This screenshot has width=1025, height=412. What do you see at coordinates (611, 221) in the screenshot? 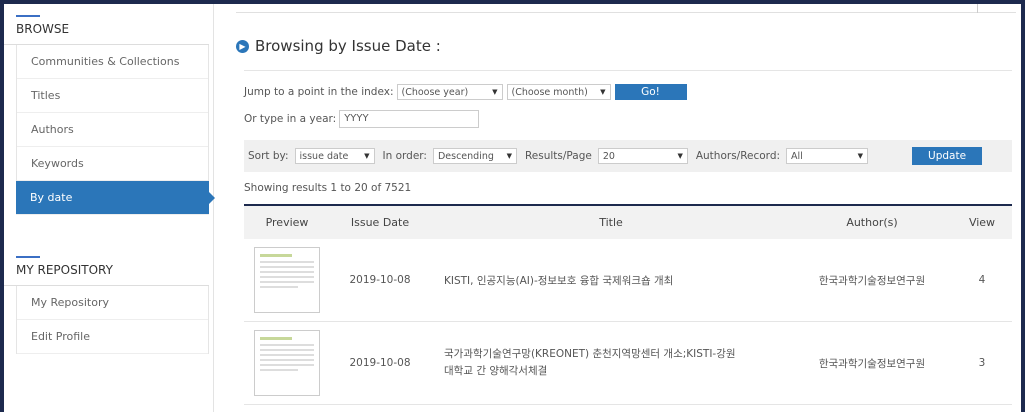
I see `column-header-title: Title` at bounding box center [611, 221].